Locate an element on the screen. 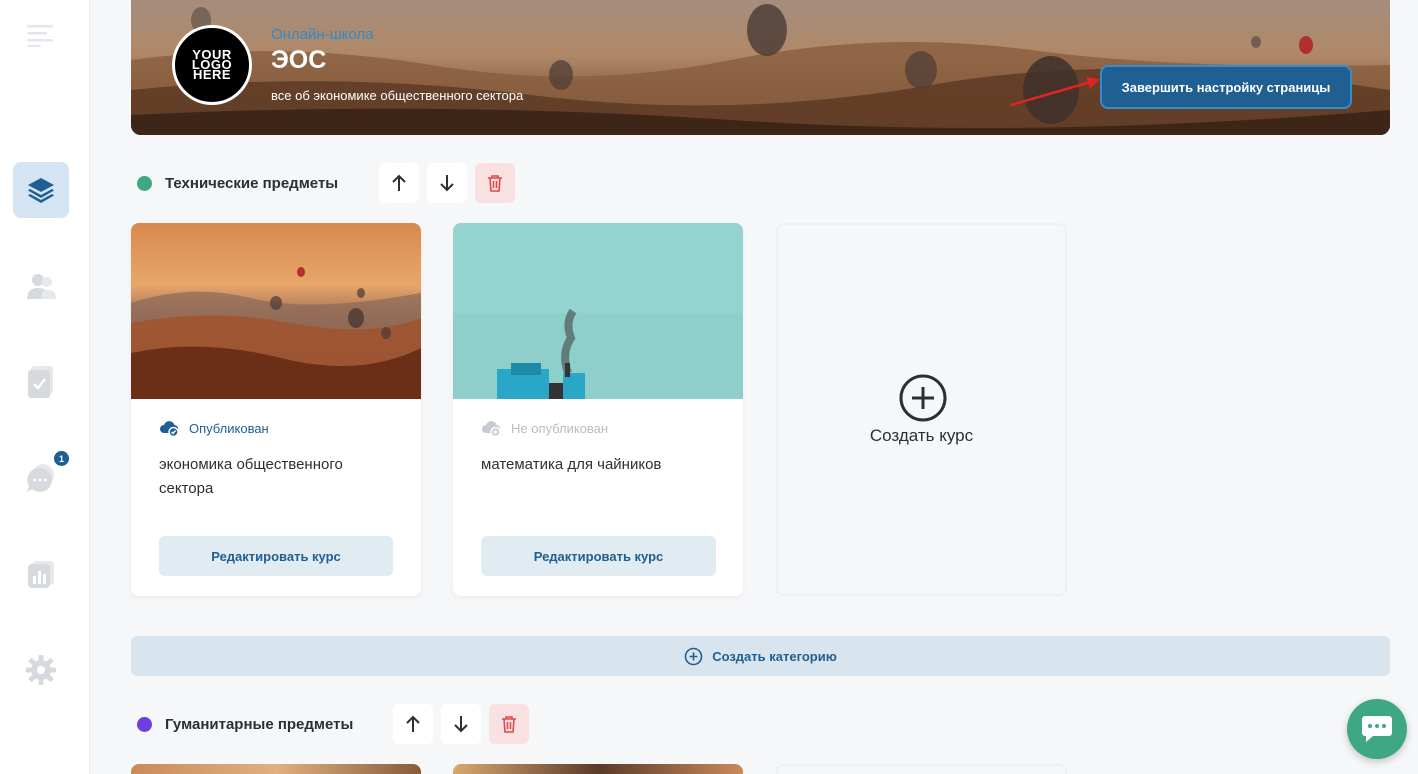  course-title: математика для чайников is located at coordinates (571, 464).